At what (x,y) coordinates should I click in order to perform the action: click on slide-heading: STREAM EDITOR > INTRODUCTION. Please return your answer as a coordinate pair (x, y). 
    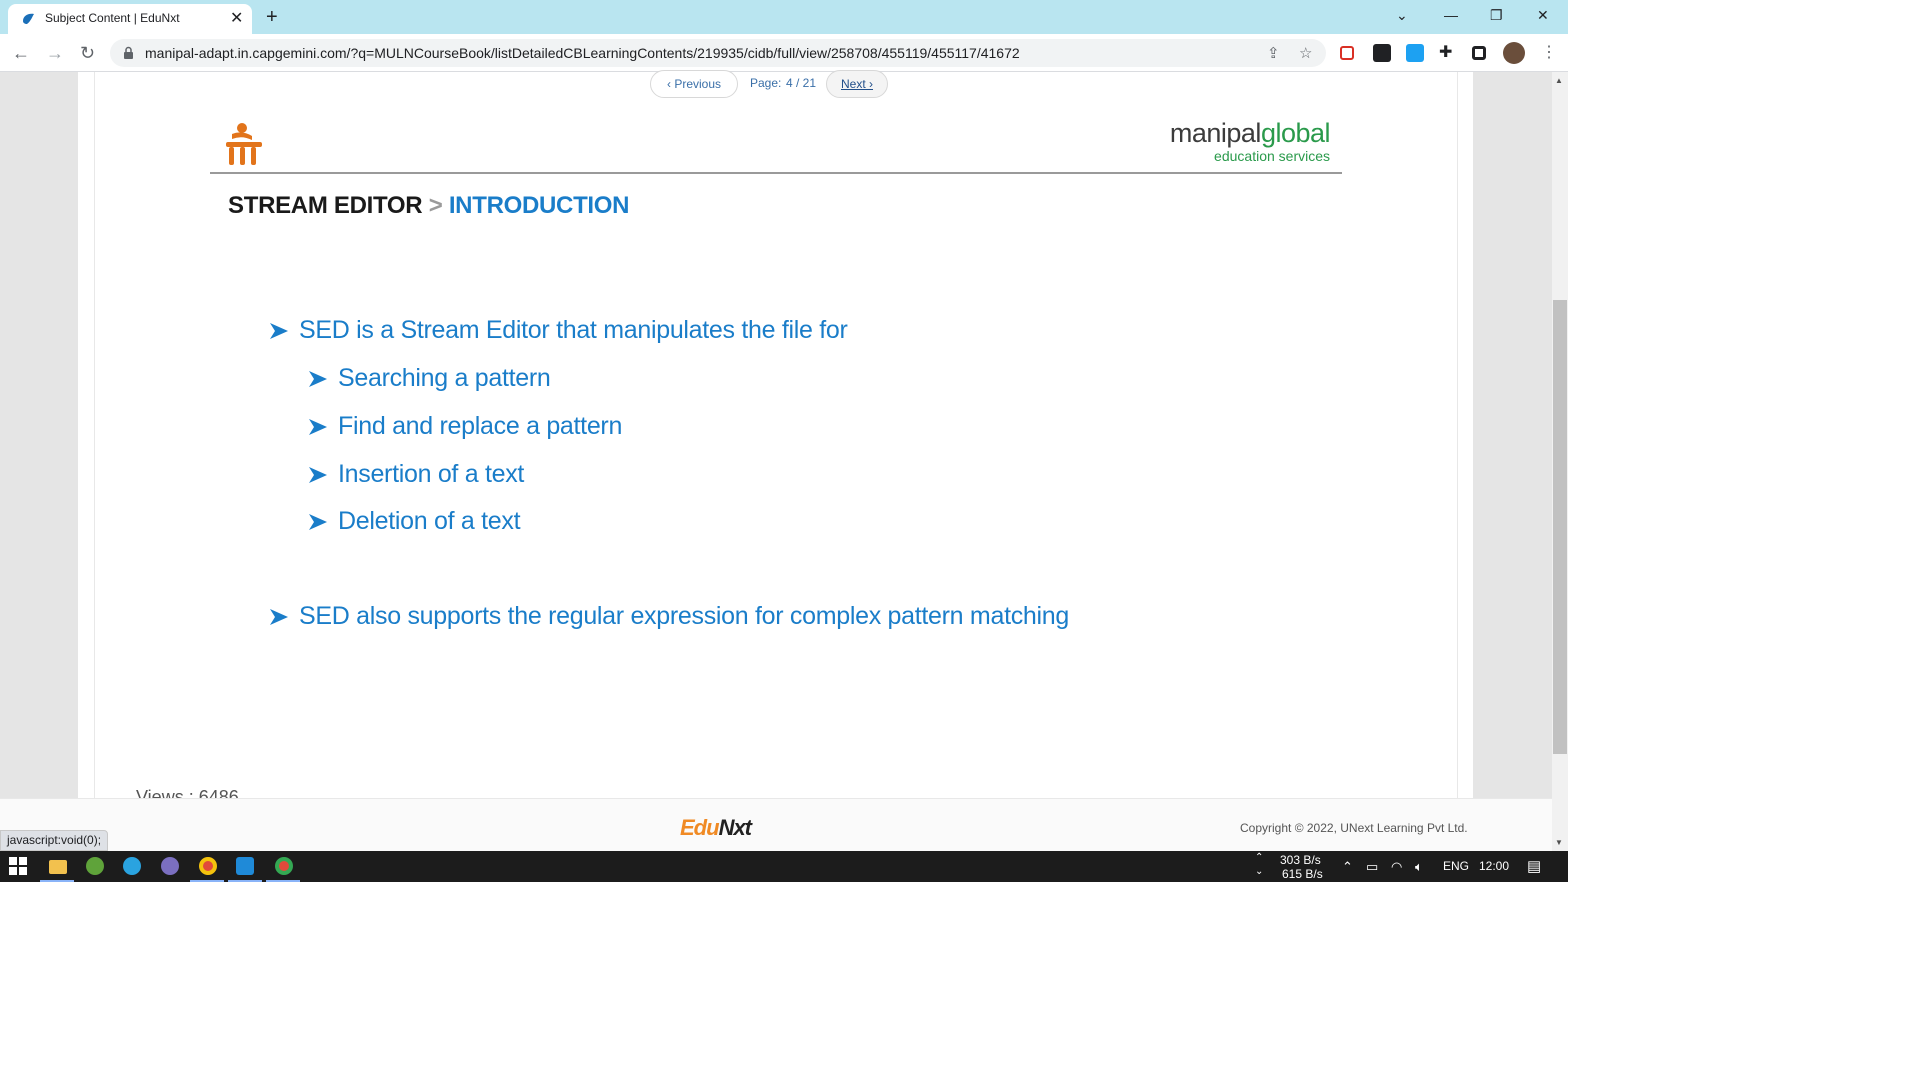
    Looking at the image, I should click on (429, 206).